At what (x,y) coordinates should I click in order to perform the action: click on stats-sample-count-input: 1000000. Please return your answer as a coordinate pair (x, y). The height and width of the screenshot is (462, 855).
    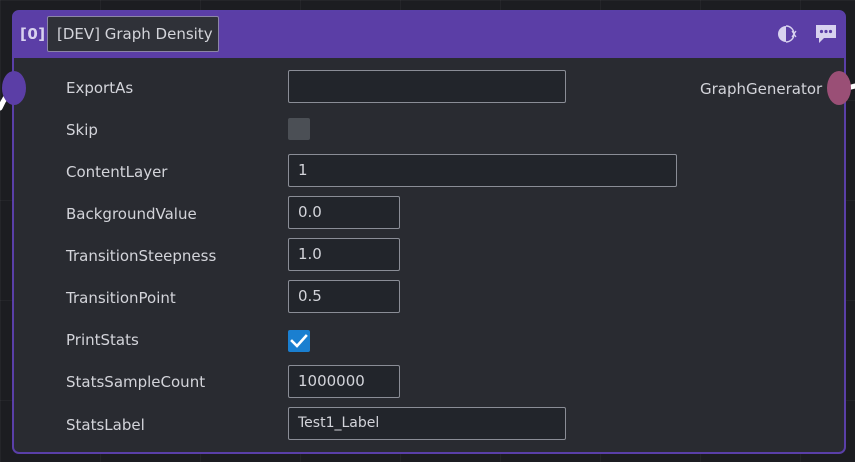
    Looking at the image, I should click on (344, 381).